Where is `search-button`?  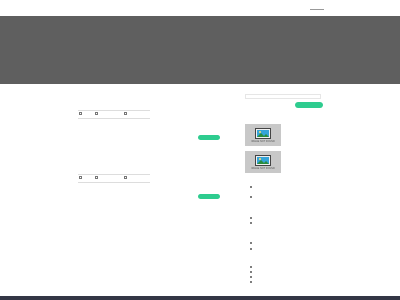
search-button is located at coordinates (309, 105).